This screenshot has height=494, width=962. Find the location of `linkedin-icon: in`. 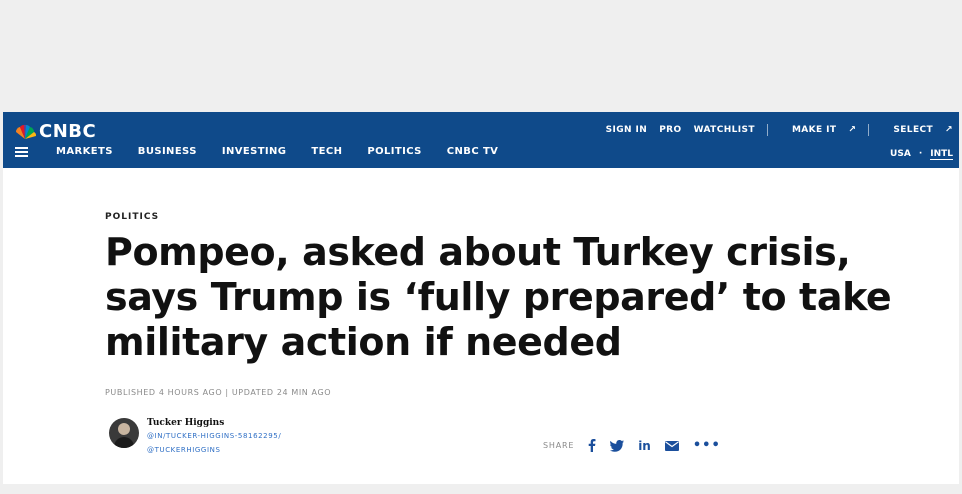

linkedin-icon: in is located at coordinates (644, 446).